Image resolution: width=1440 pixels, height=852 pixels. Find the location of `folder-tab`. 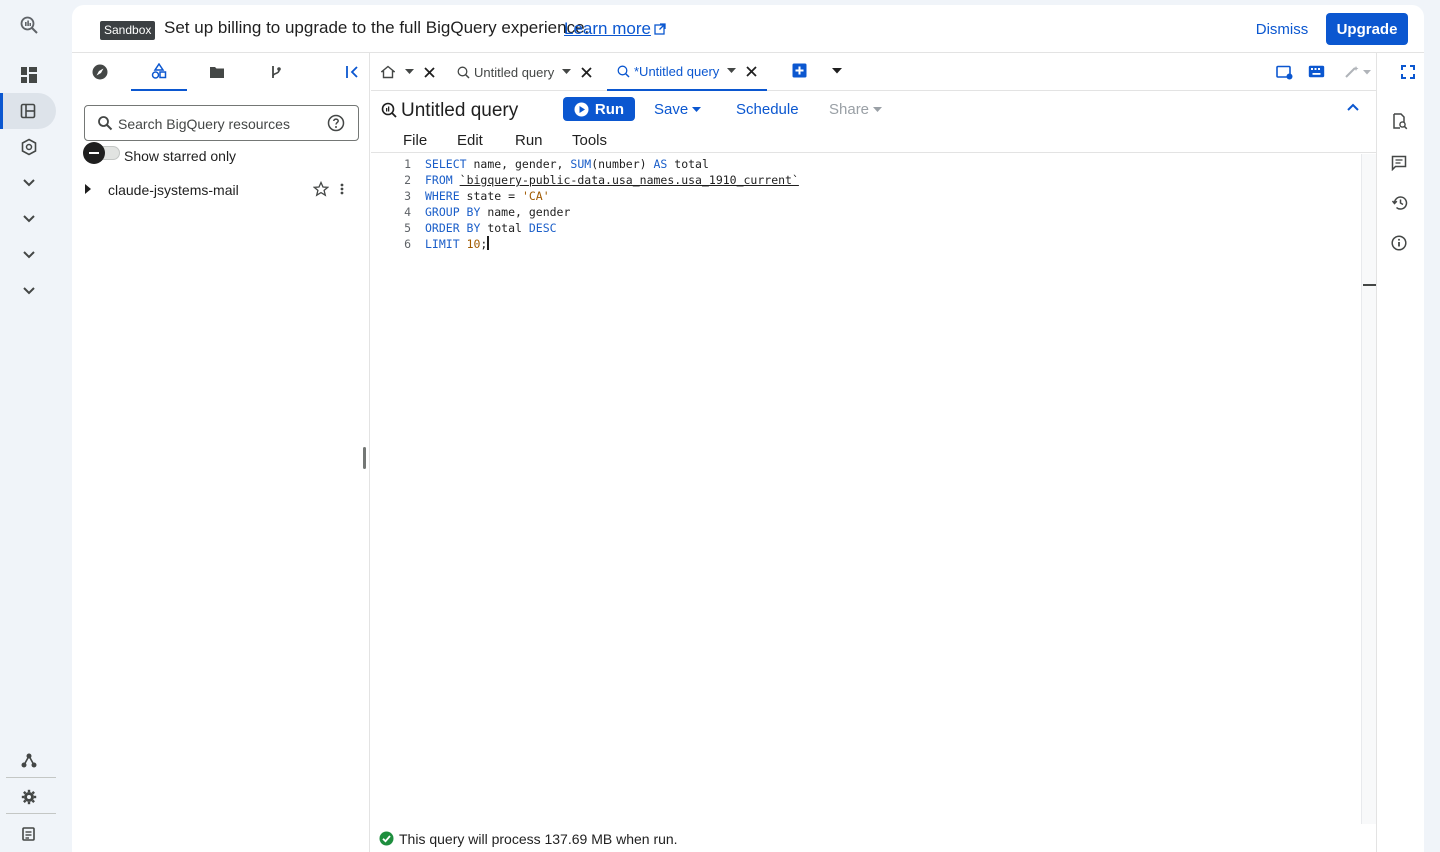

folder-tab is located at coordinates (217, 72).